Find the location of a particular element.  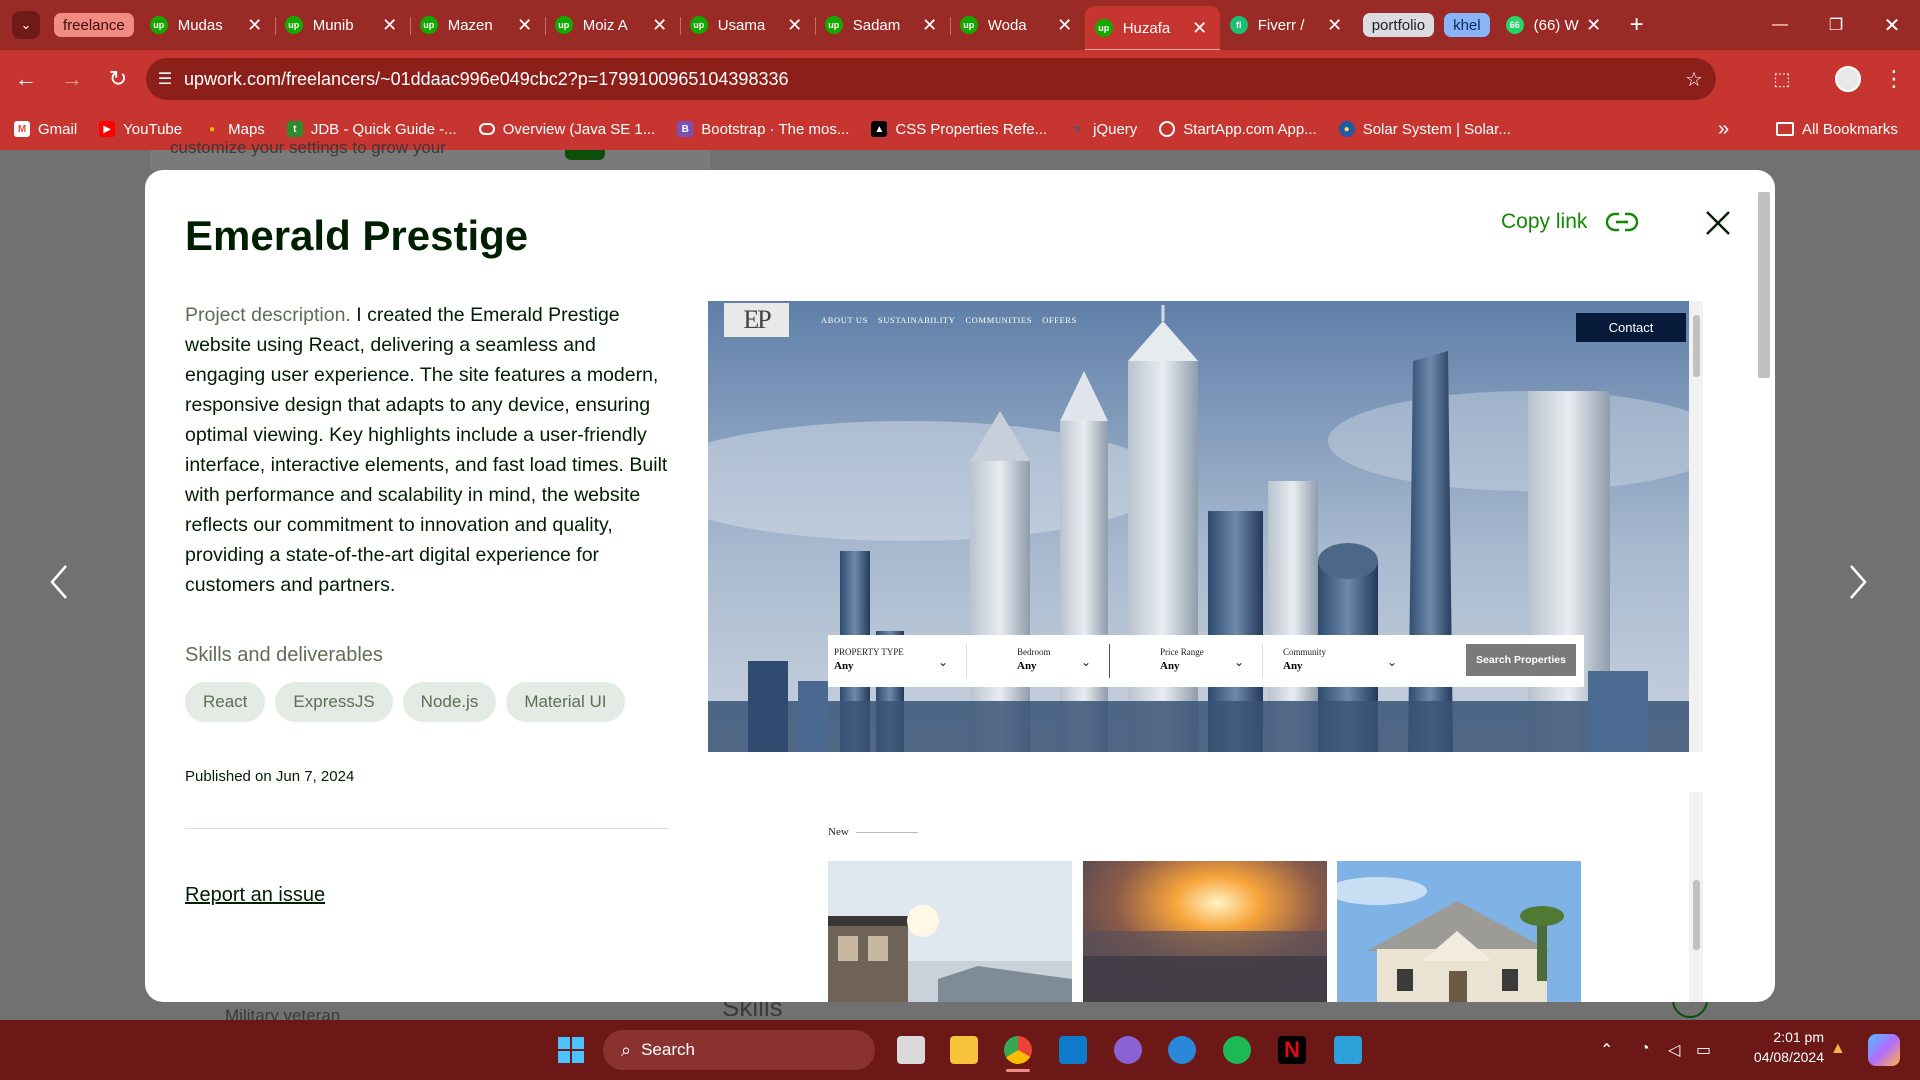

skills-list: React ExpressJS Node.js Material UI is located at coordinates (405, 702).